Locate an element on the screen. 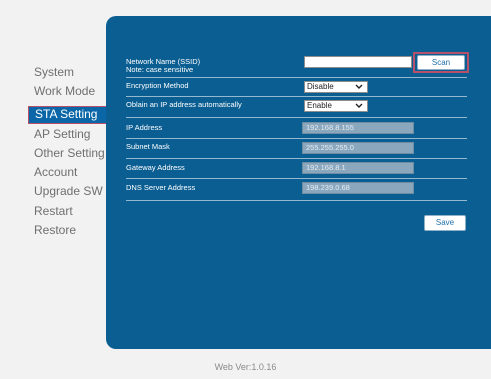 This screenshot has height=379, width=491. sidebar-item-restart: Restart is located at coordinates (53, 211).